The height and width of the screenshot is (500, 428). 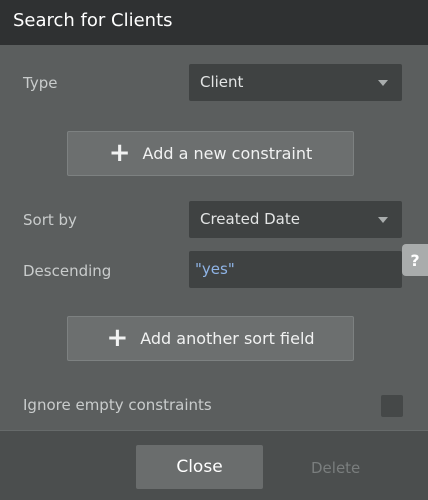 What do you see at coordinates (50, 220) in the screenshot?
I see `sort-by-label: Sort by` at bounding box center [50, 220].